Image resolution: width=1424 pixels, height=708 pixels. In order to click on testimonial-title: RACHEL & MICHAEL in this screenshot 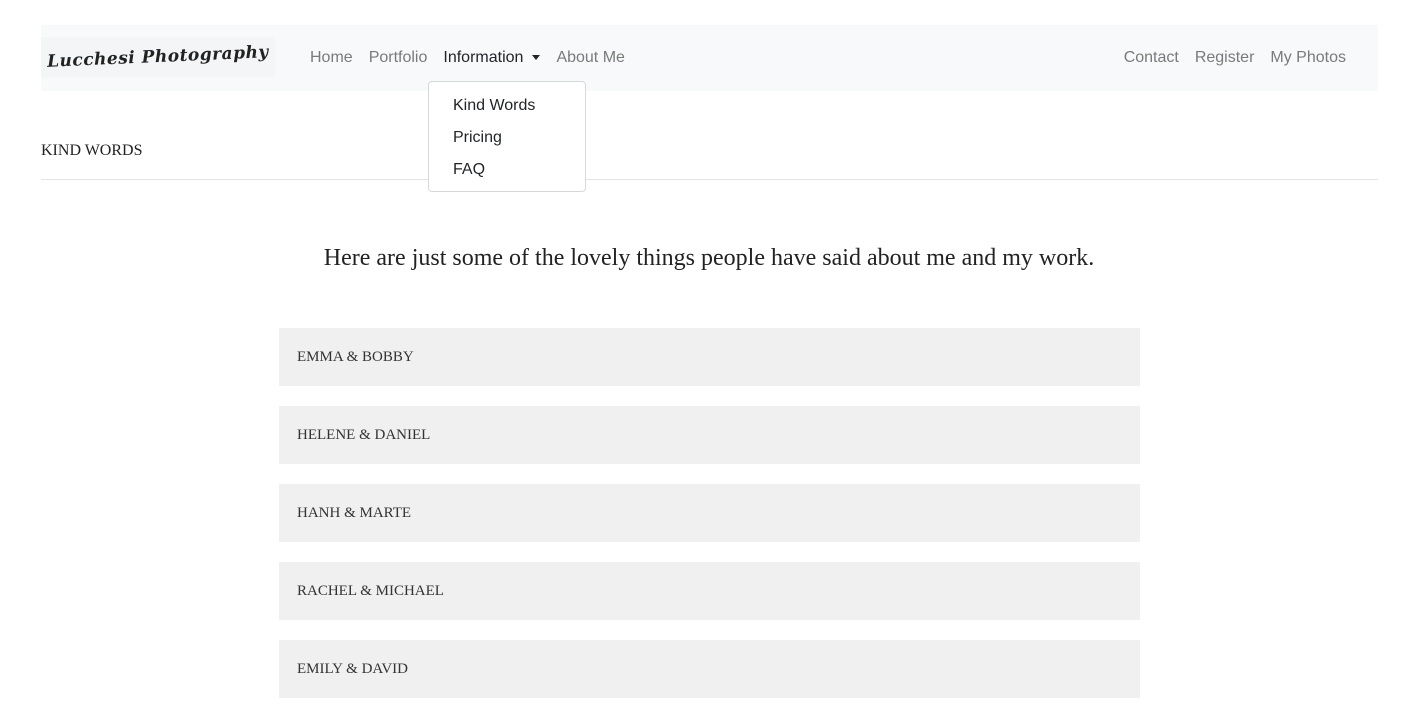, I will do `click(370, 590)`.